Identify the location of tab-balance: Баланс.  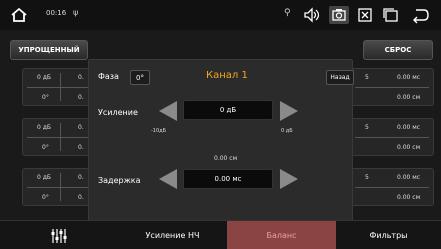
(281, 235).